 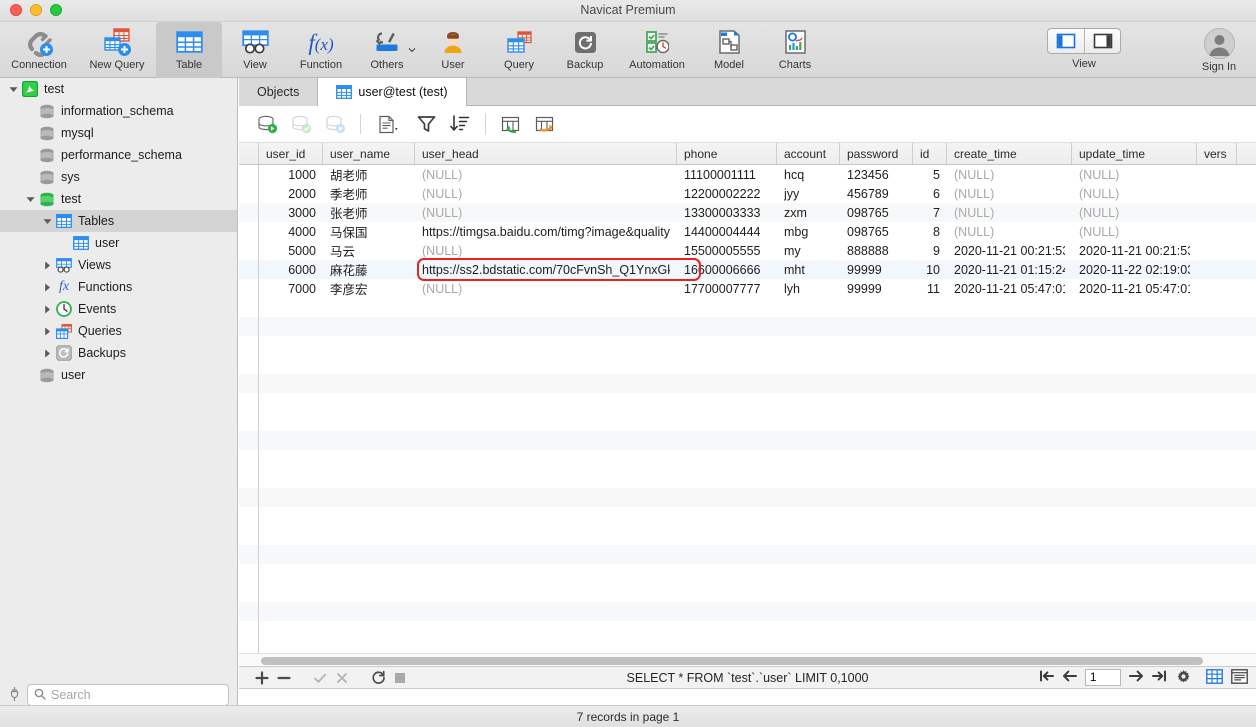 I want to click on cell-user_name: 胡老师, so click(x=369, y=174).